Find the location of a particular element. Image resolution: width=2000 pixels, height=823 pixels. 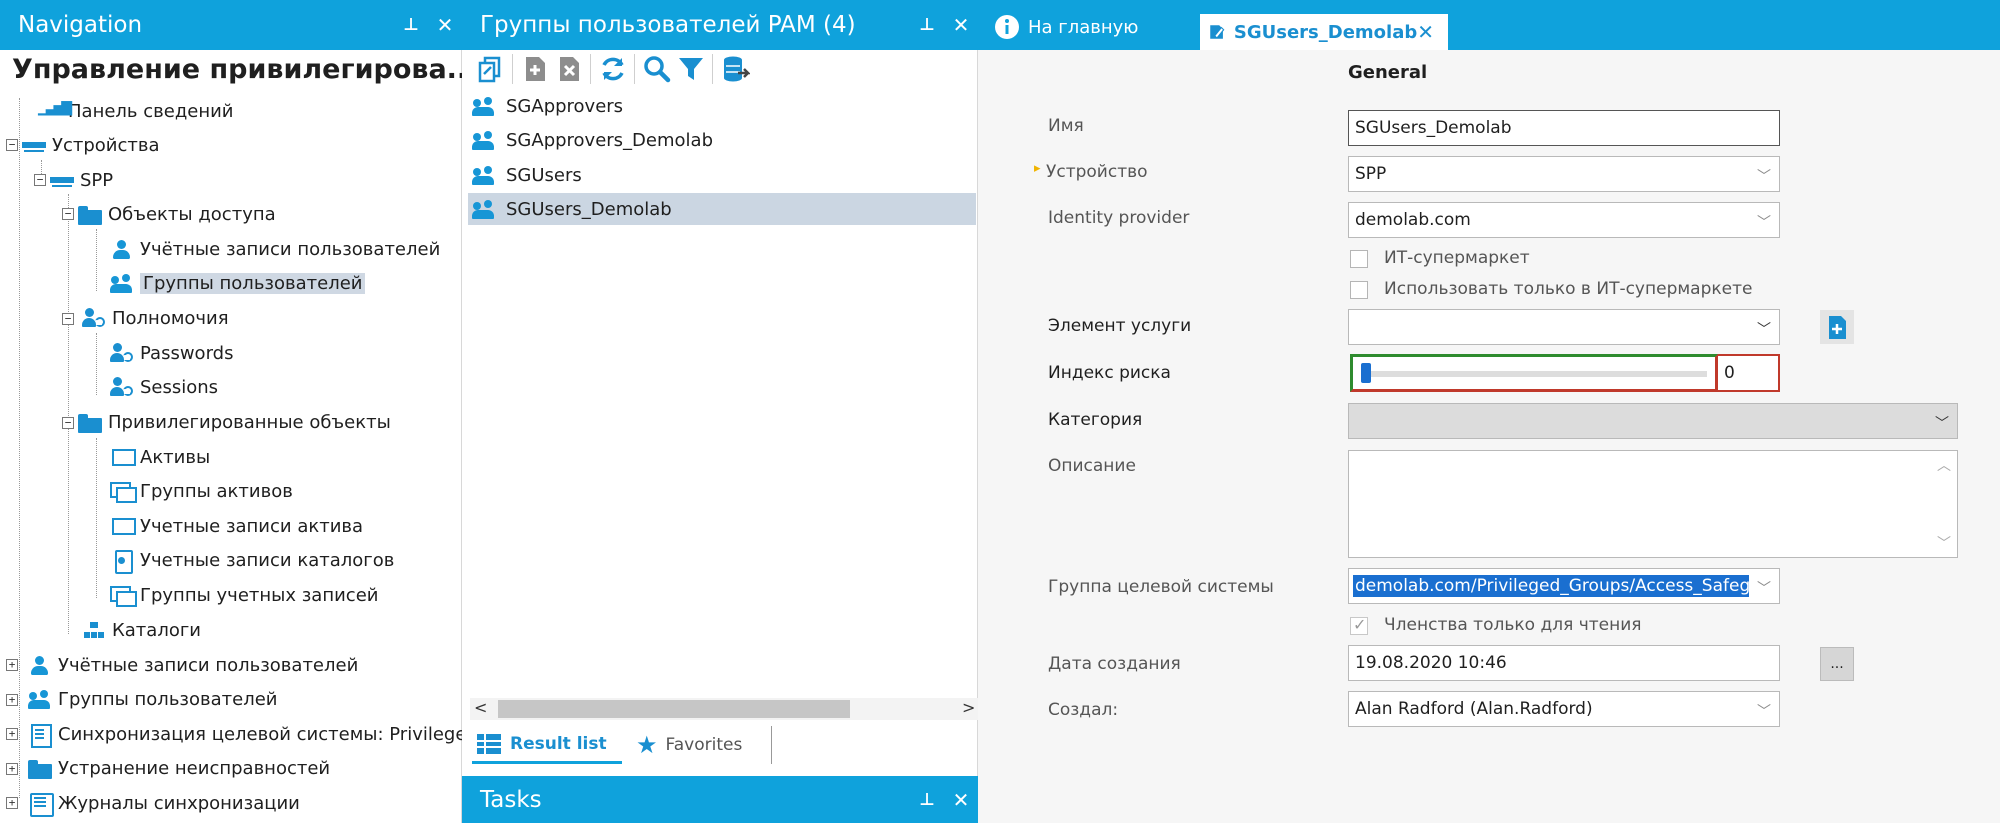

copy-icon is located at coordinates (491, 69).